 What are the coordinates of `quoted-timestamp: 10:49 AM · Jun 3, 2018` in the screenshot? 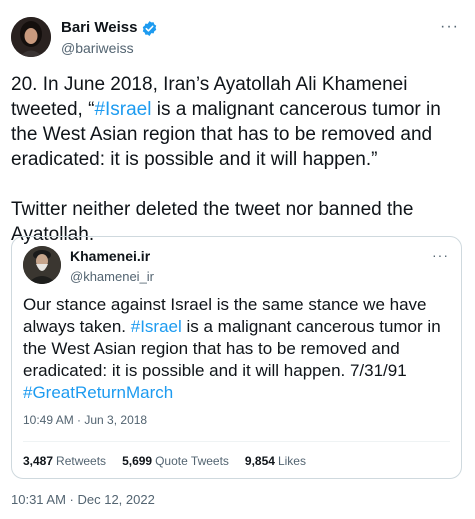 It's located at (85, 420).